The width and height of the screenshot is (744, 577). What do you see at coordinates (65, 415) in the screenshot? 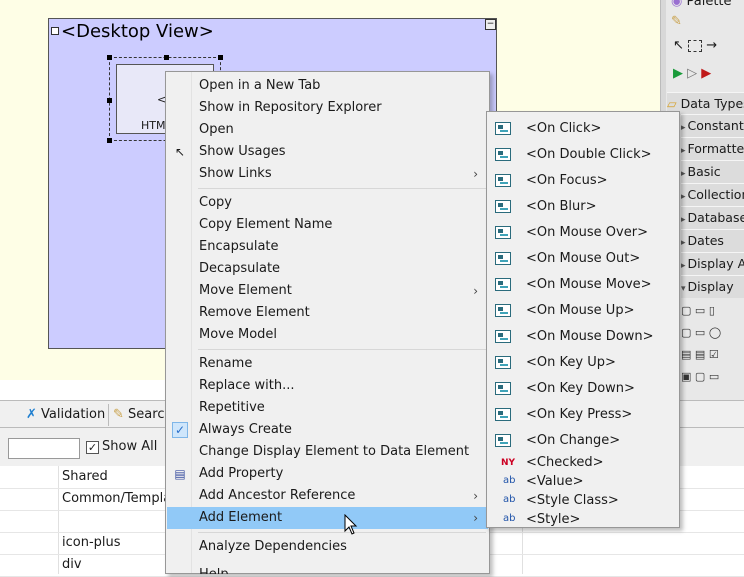
I see `tab-validation: ✗ Validation` at bounding box center [65, 415].